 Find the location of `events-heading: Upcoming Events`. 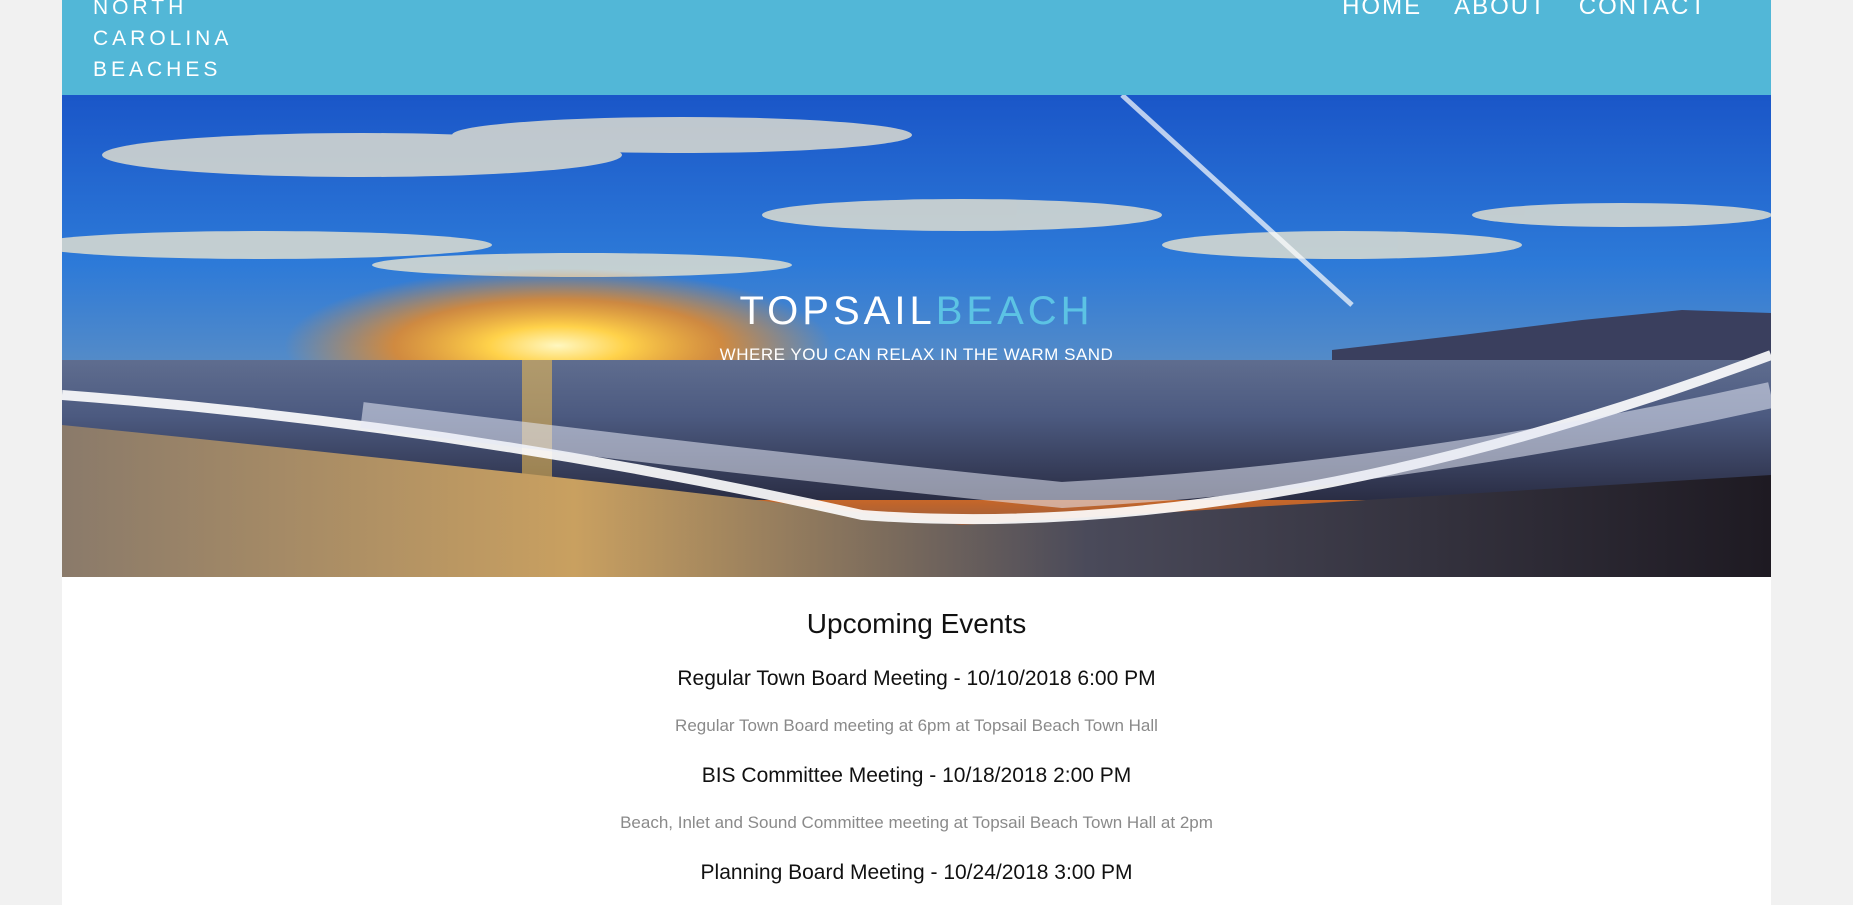

events-heading: Upcoming Events is located at coordinates (916, 623).